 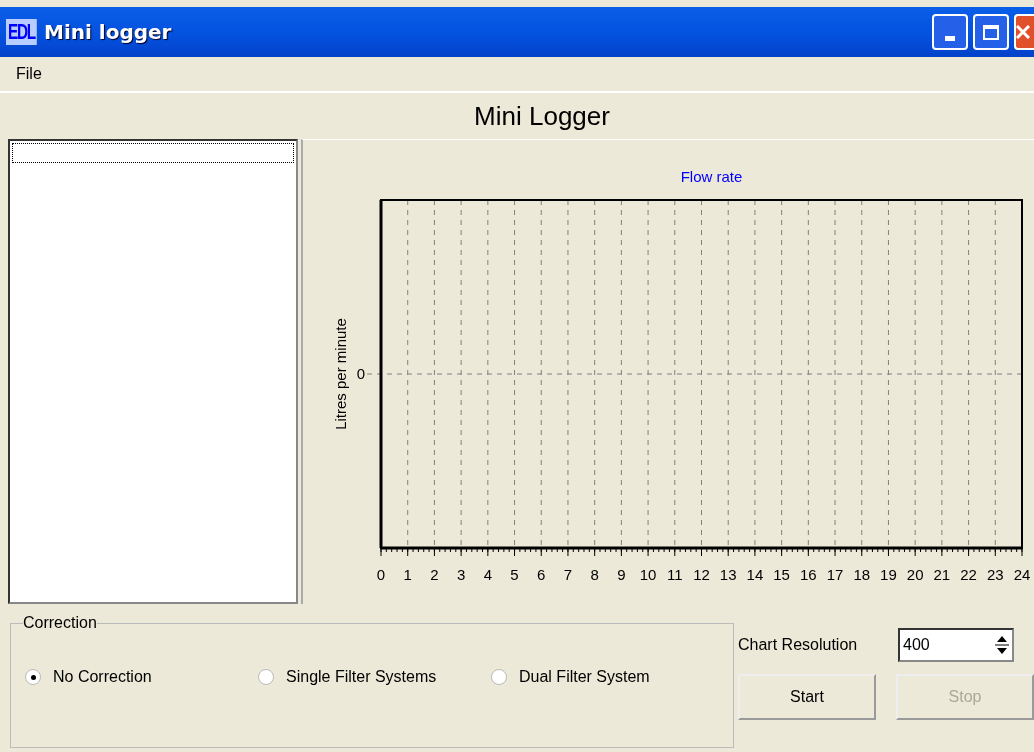 I want to click on maximize-button, so click(x=991, y=32).